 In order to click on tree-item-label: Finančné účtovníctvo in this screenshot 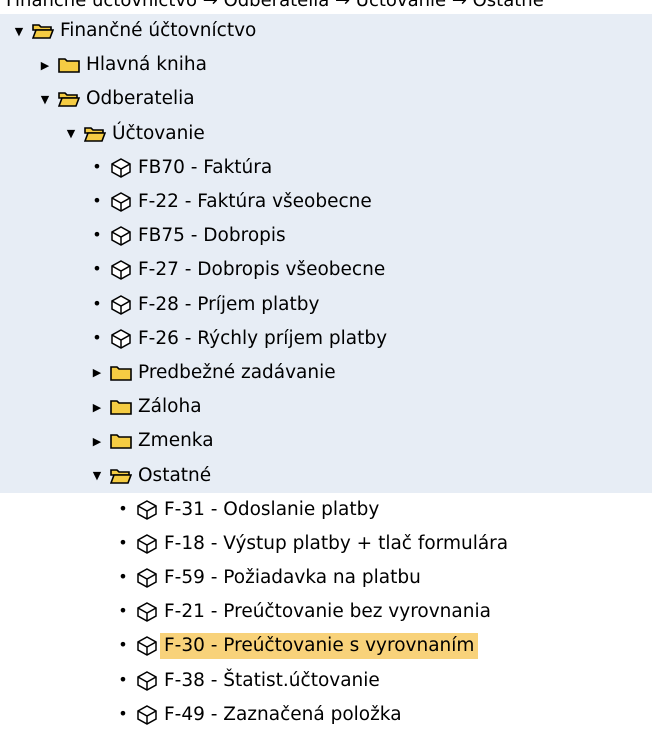, I will do `click(158, 31)`.